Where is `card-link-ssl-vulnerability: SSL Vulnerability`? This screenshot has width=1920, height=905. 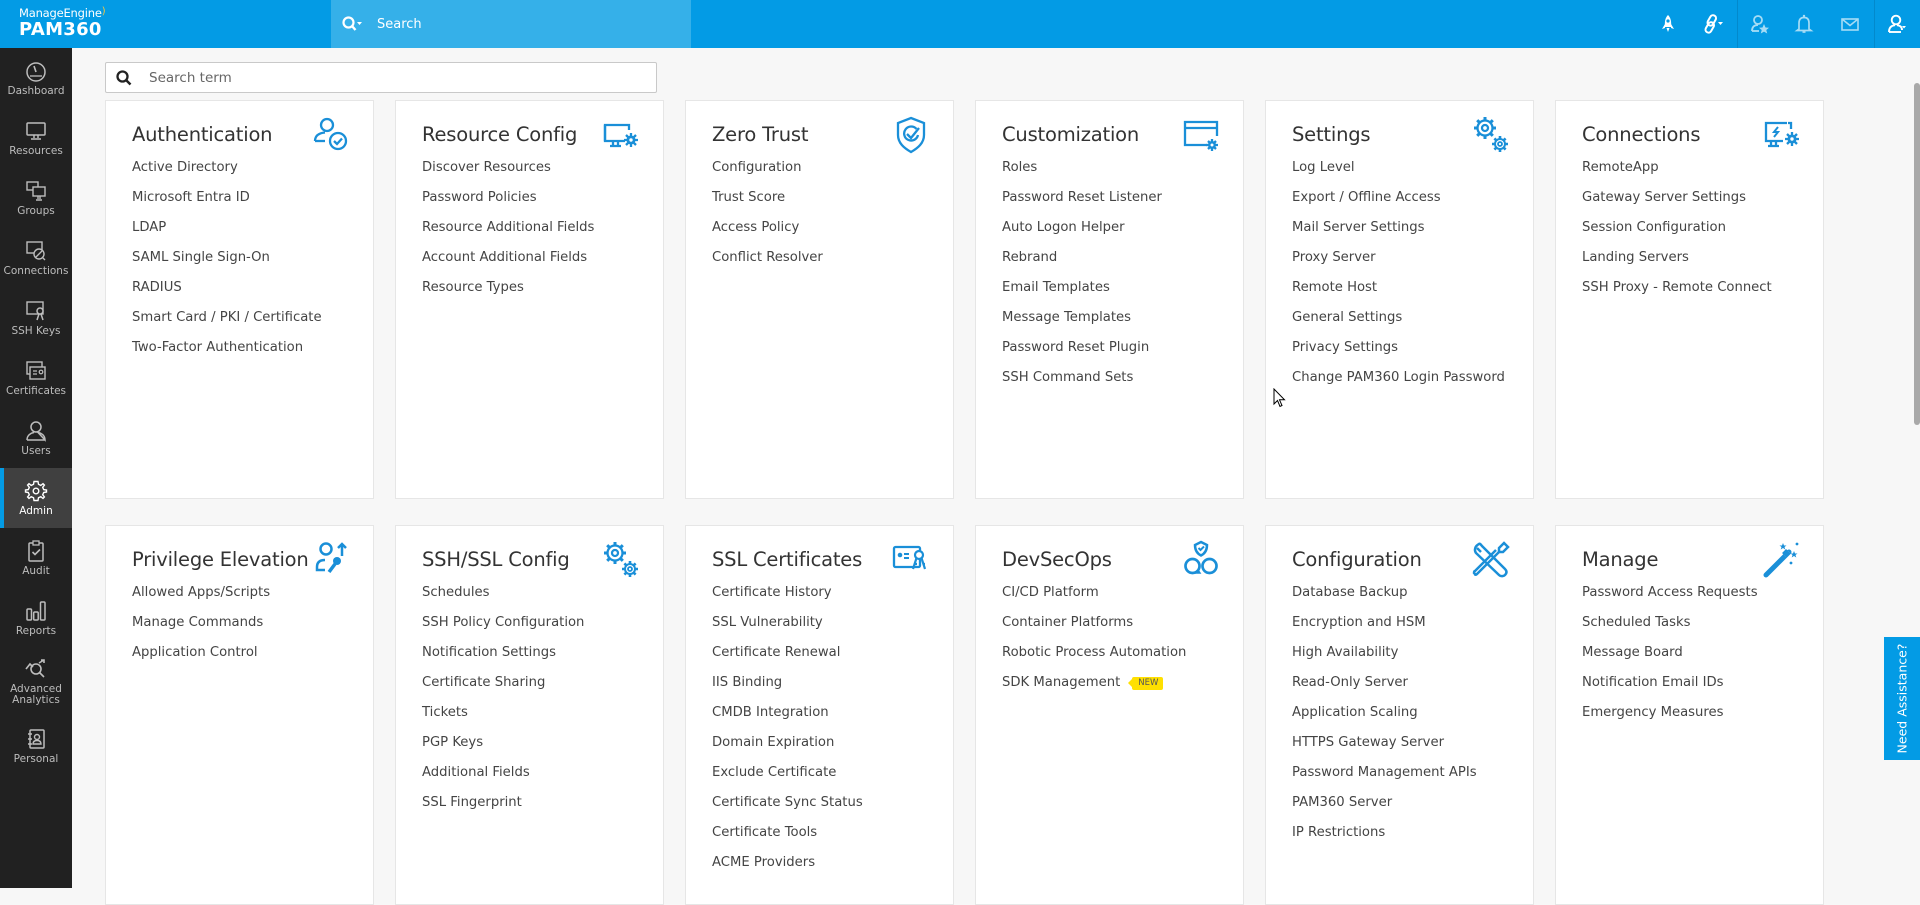 card-link-ssl-vulnerability: SSL Vulnerability is located at coordinates (787, 628).